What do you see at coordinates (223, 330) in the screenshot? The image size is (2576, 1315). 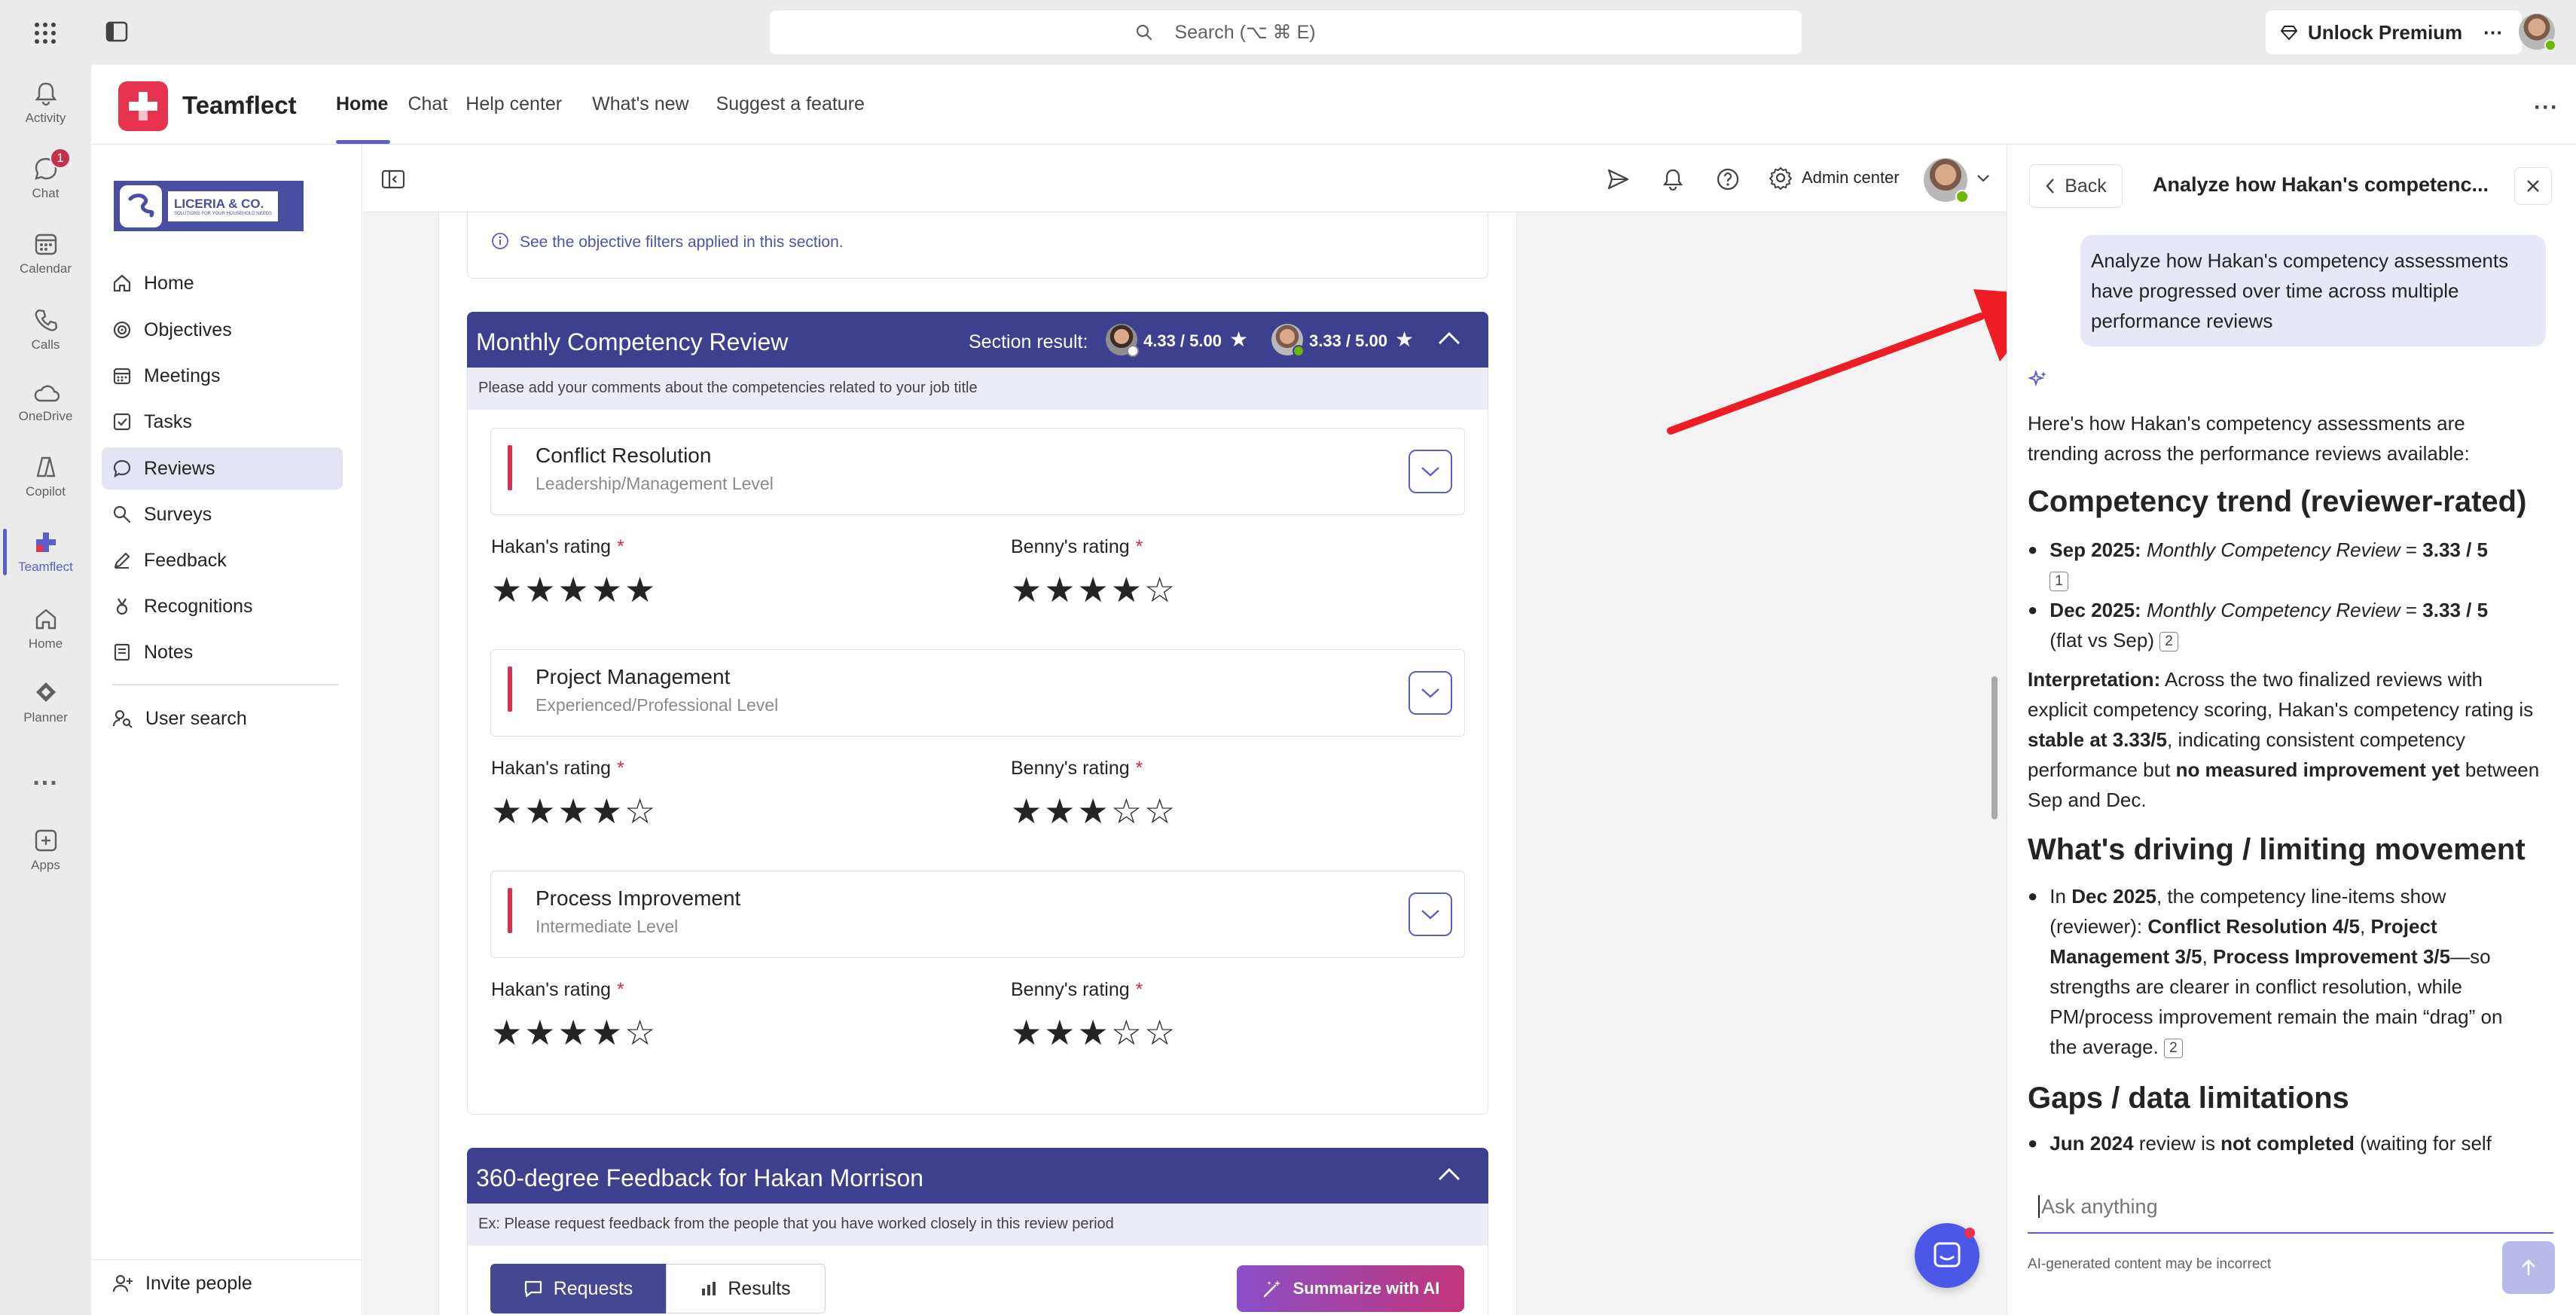 I see `sidebar-item-objectives: Objectives` at bounding box center [223, 330].